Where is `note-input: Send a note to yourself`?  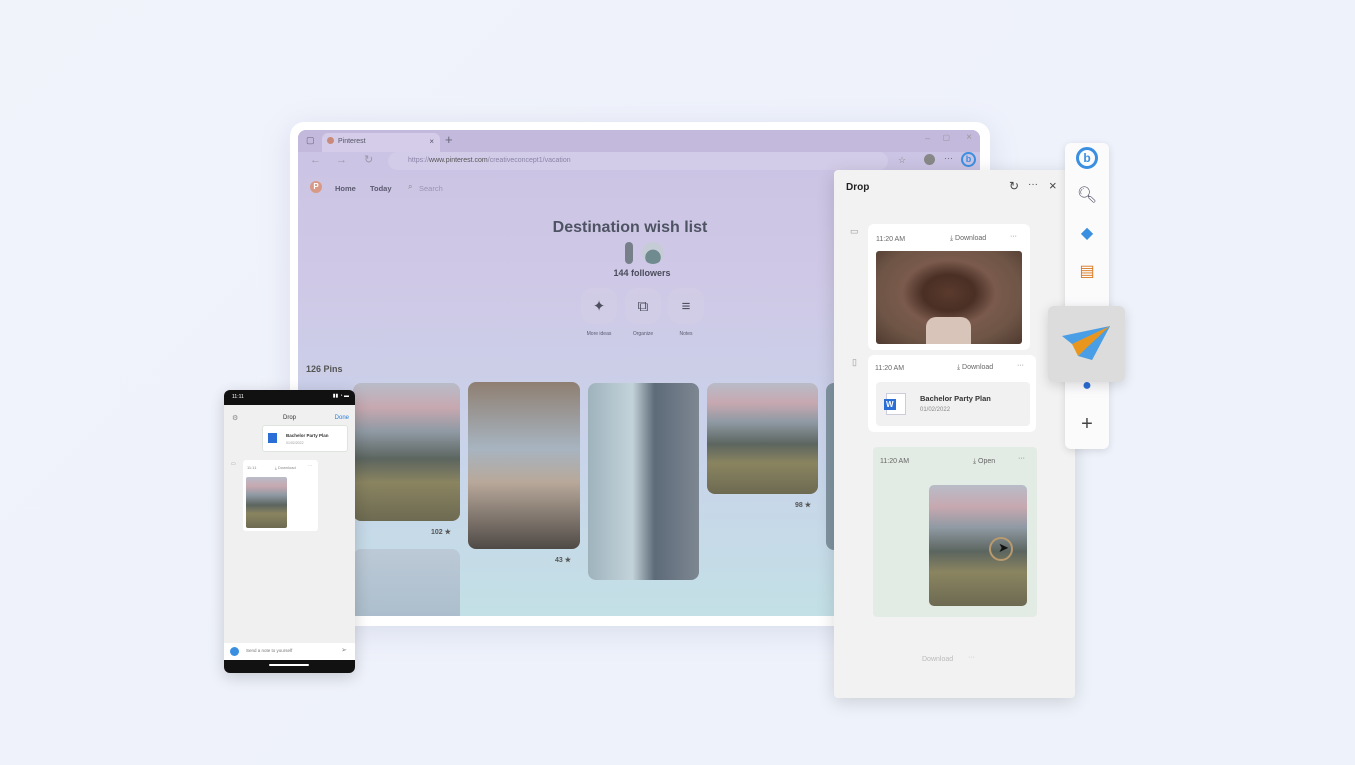 note-input: Send a note to yourself is located at coordinates (269, 650).